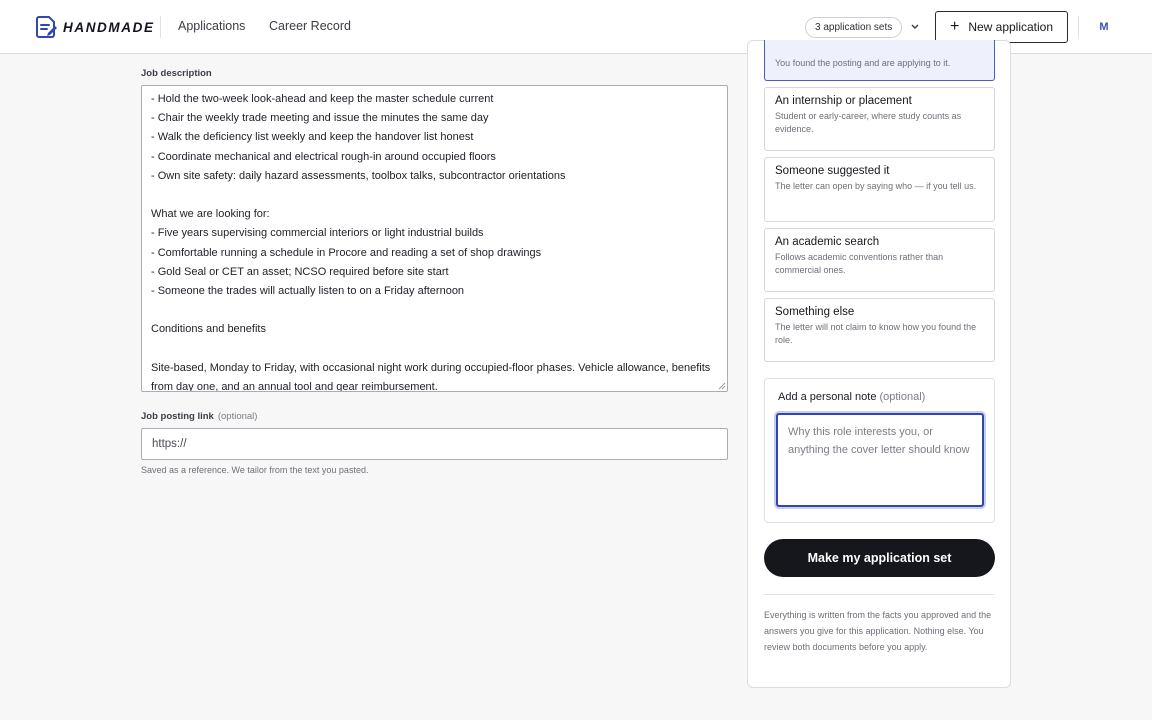  What do you see at coordinates (177, 416) in the screenshot?
I see `job-posting-link-label-text: Job posting link` at bounding box center [177, 416].